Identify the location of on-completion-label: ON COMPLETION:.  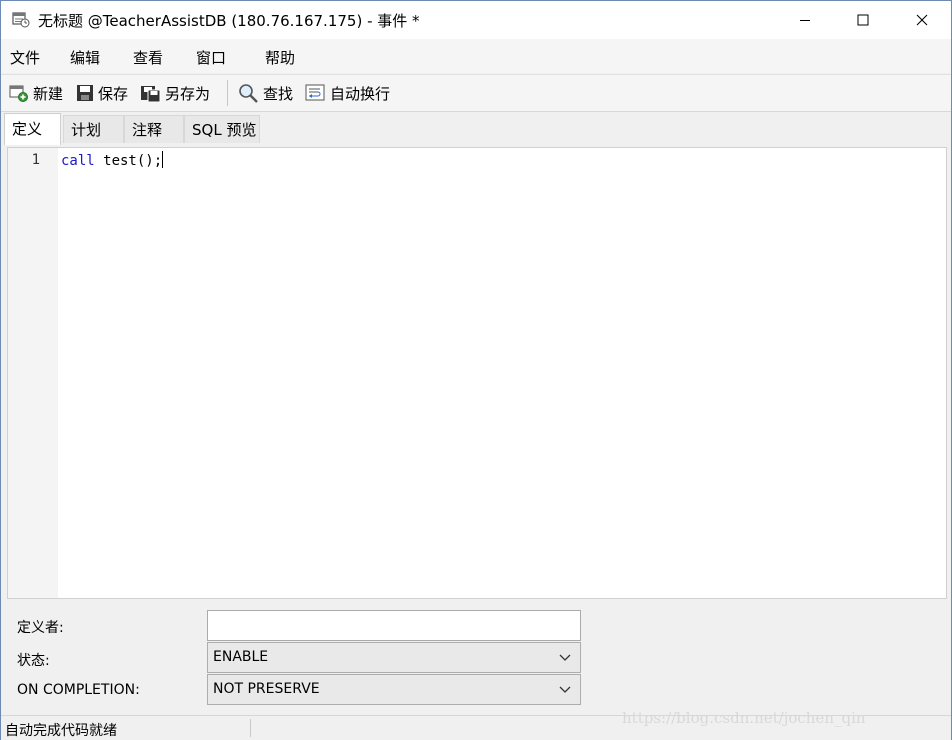
(78, 690).